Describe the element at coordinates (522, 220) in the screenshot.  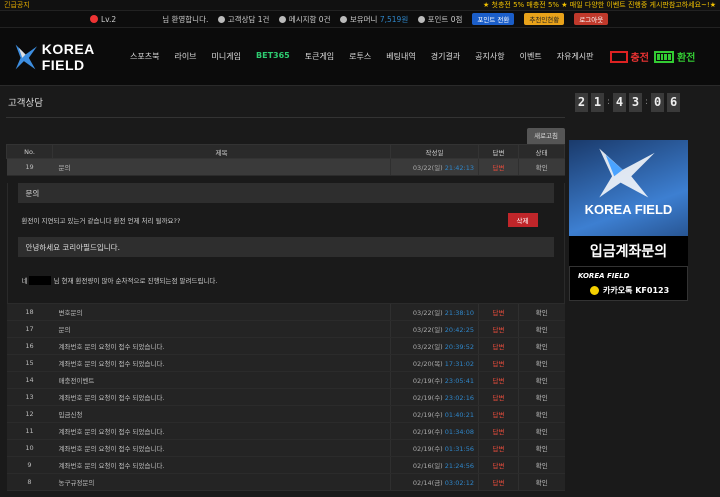
I see `delete-button: 삭제` at that location.